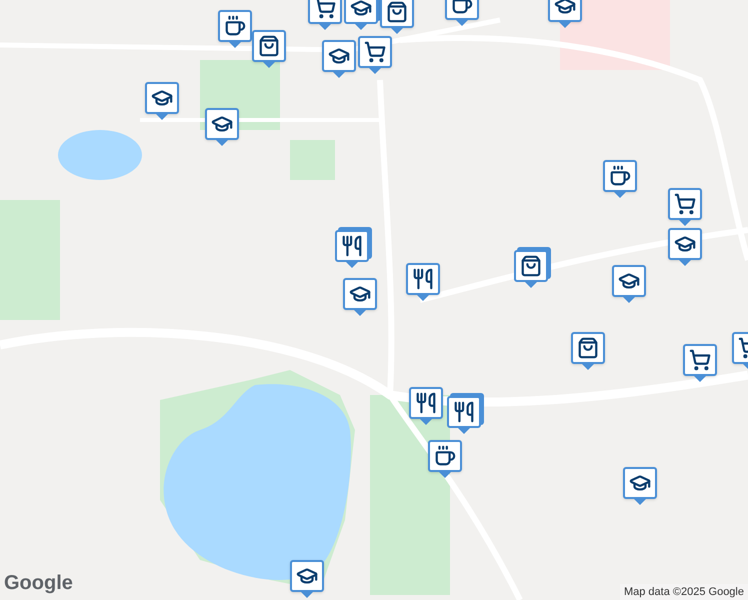 This screenshot has width=748, height=600. What do you see at coordinates (684, 592) in the screenshot?
I see `map-attribution: Map data ©2025 Google` at bounding box center [684, 592].